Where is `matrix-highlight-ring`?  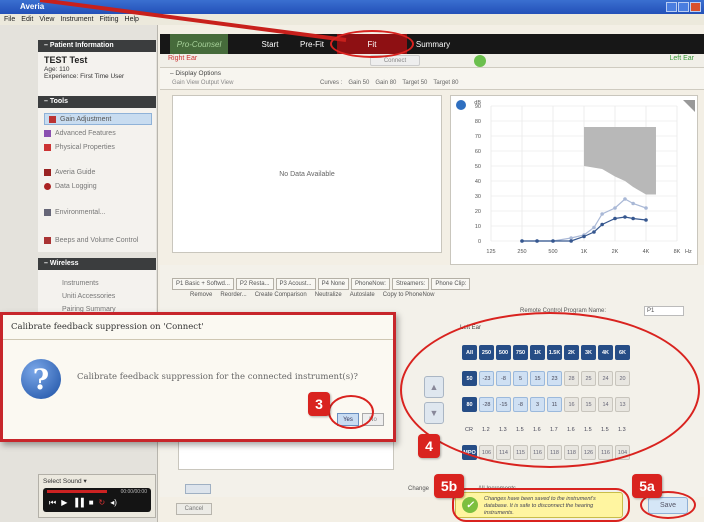
matrix-highlight-ring is located at coordinates (550, 390).